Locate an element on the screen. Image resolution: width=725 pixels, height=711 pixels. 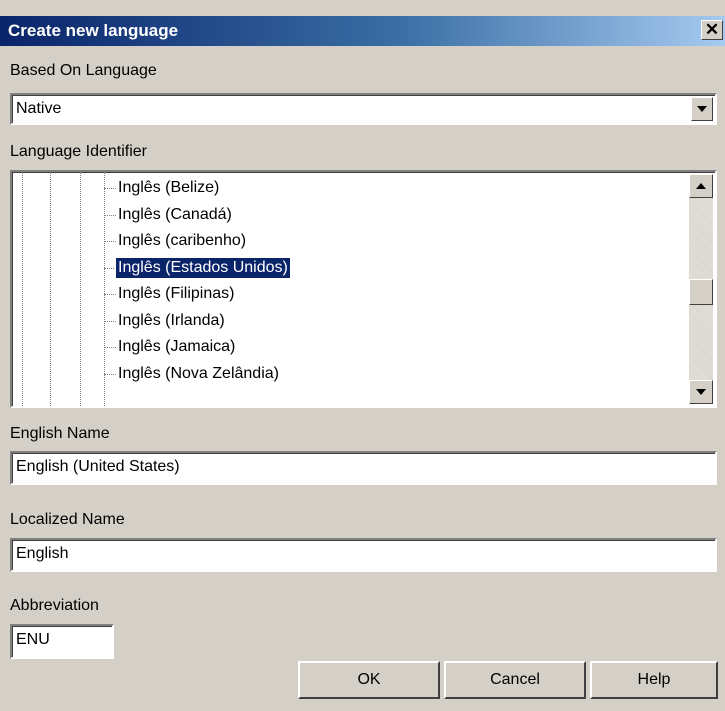
based-on-language-dropdown: Native is located at coordinates (363, 109).